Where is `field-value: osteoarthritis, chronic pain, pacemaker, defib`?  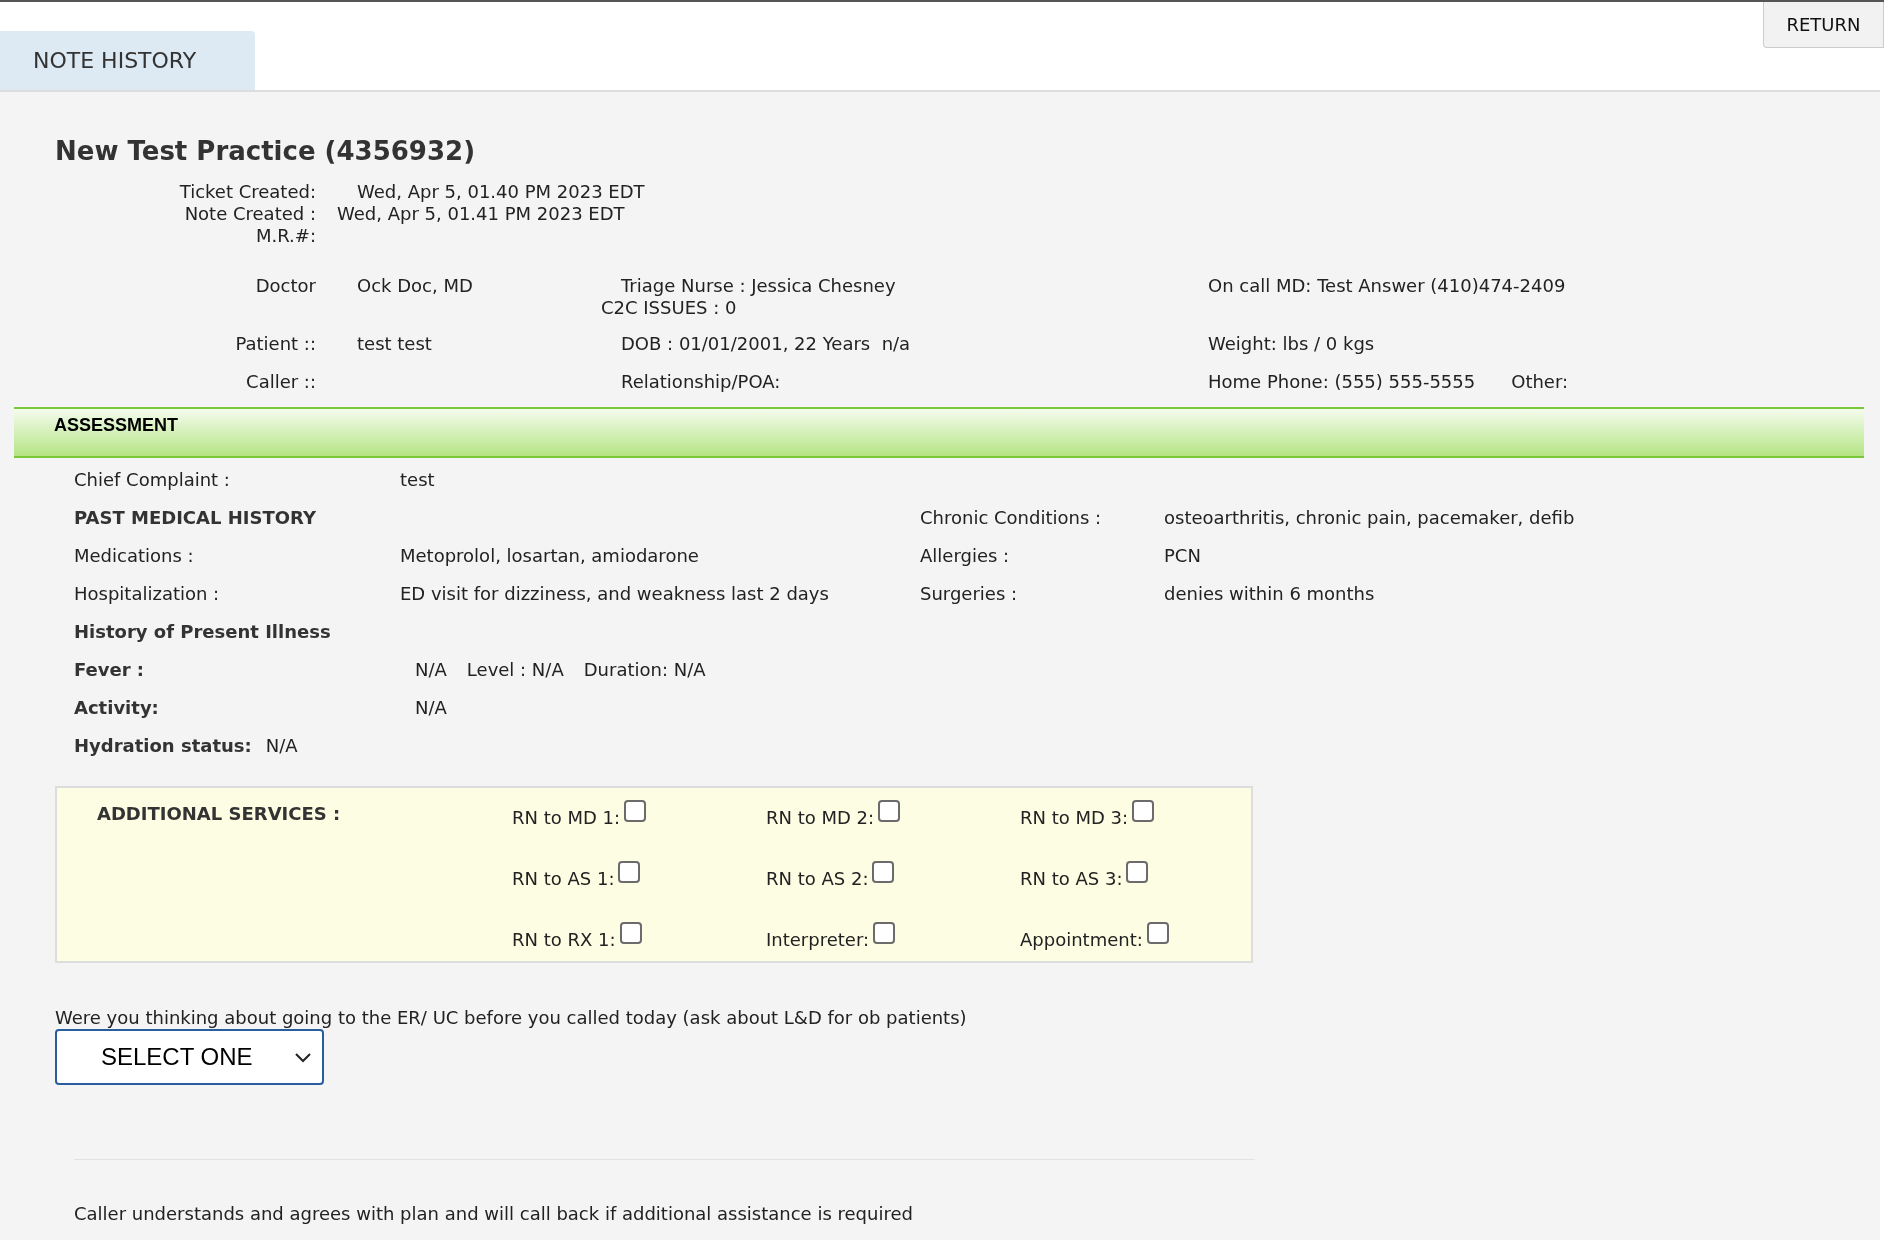
field-value: osteoarthritis, chronic pain, pacemaker, defib is located at coordinates (1369, 517).